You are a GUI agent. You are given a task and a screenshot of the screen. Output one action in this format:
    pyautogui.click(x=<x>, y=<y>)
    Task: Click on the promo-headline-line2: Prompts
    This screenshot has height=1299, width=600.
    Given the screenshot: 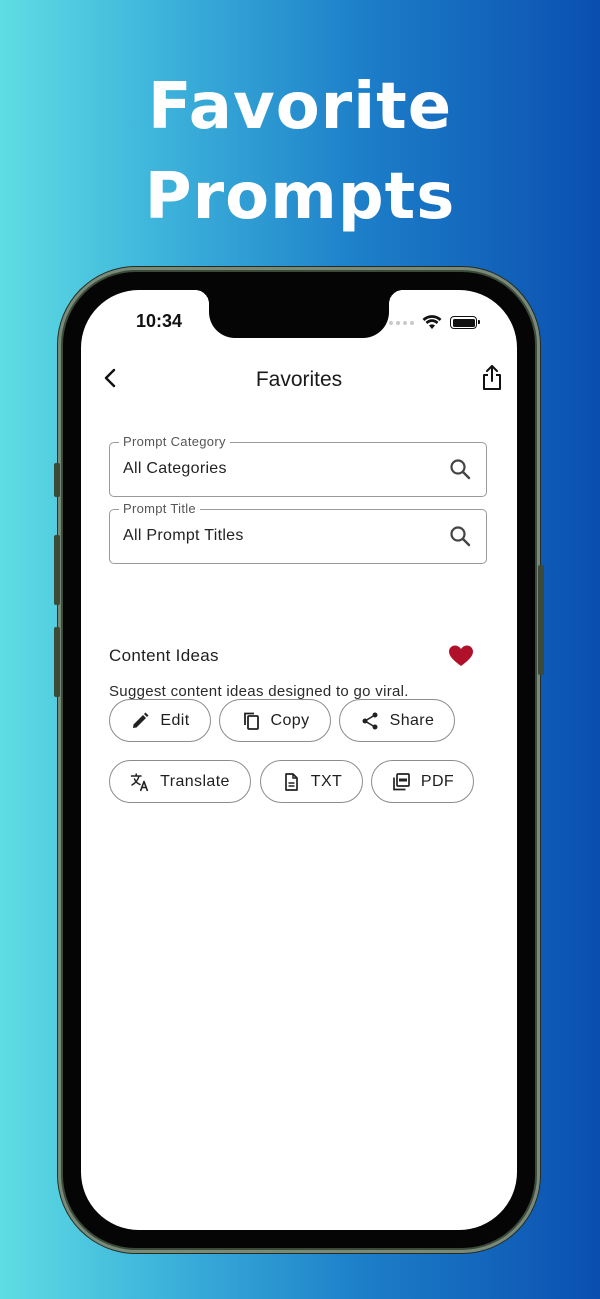 What is the action you would take?
    pyautogui.click(x=300, y=197)
    